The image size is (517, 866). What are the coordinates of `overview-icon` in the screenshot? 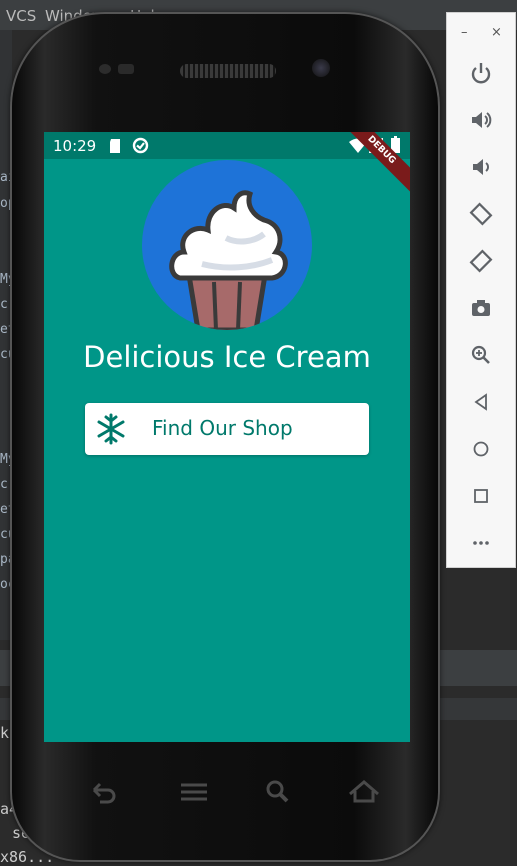 It's located at (481, 496).